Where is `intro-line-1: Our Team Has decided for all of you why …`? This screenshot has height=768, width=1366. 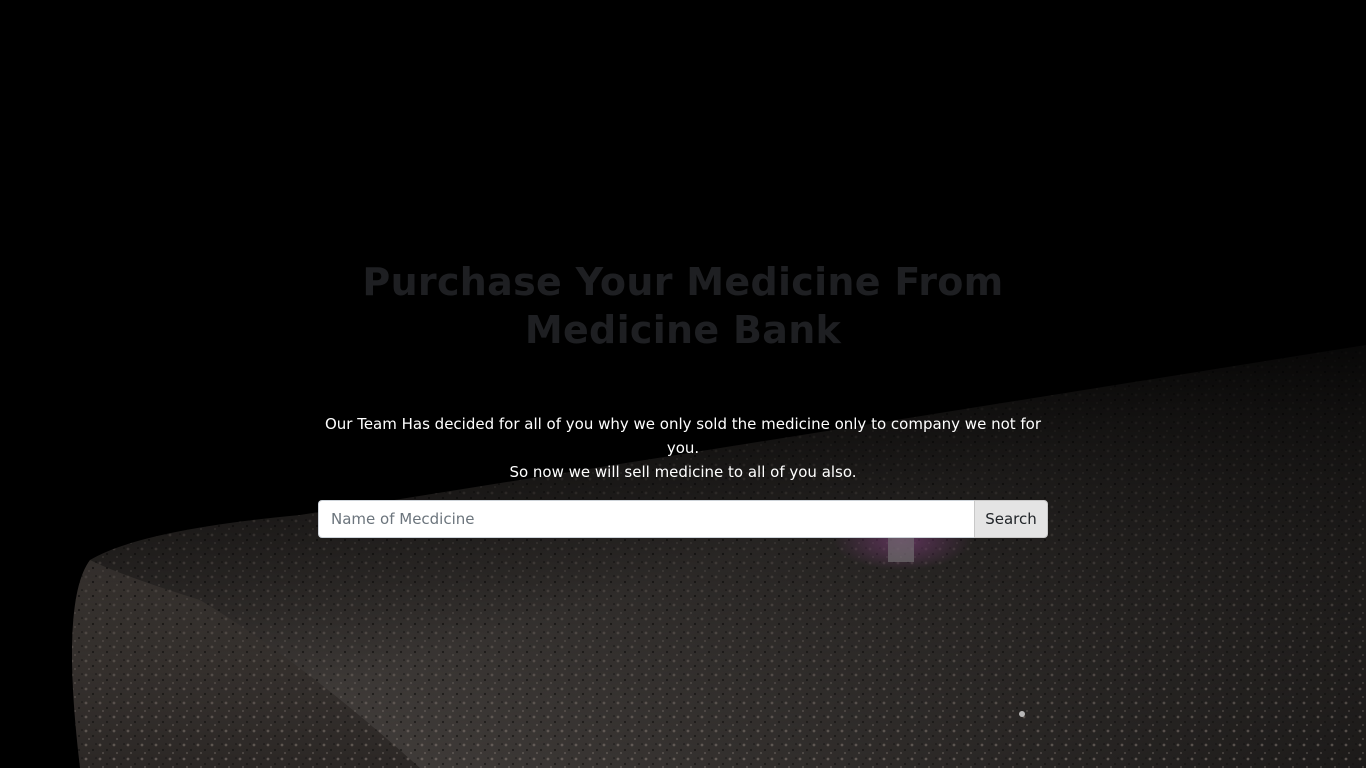
intro-line-1: Our Team Has decided for all of you why … is located at coordinates (683, 436).